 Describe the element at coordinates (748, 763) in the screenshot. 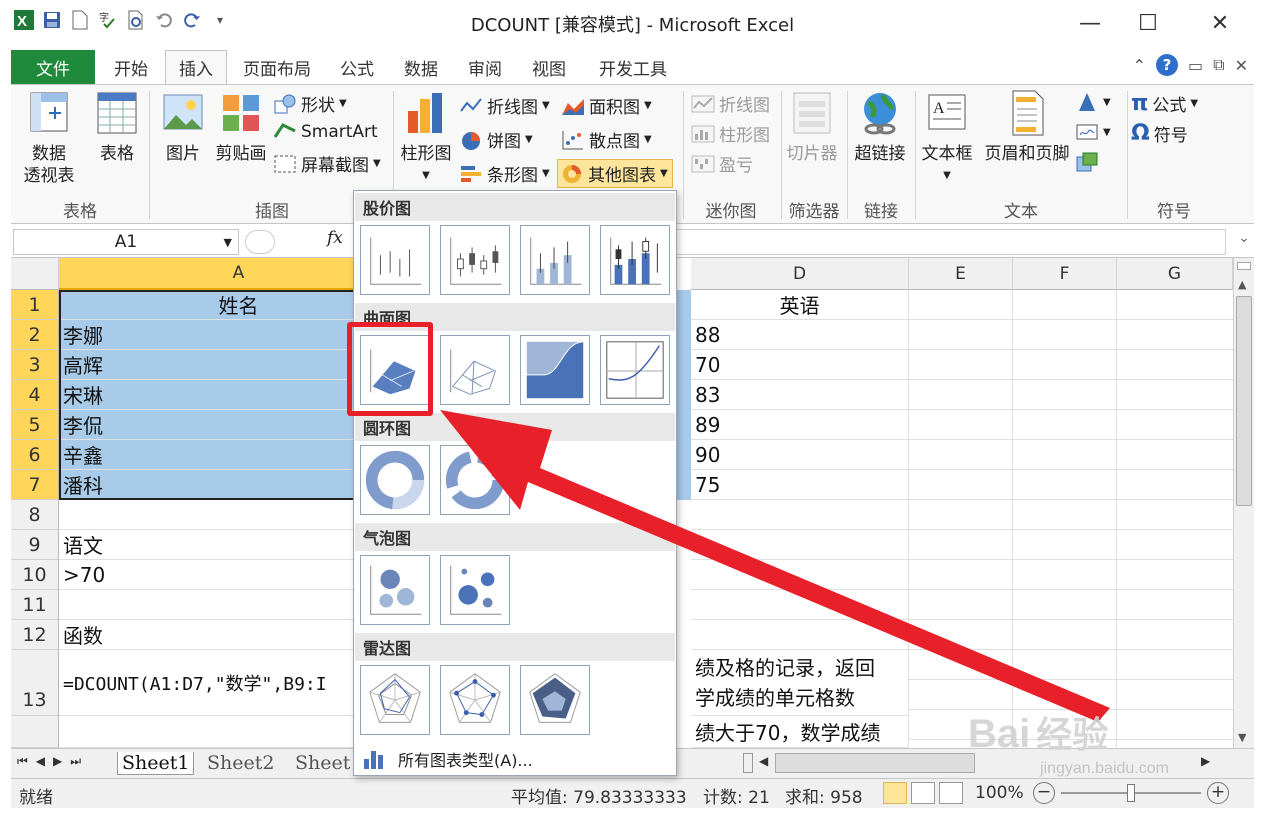

I see `tab-split-handle` at that location.